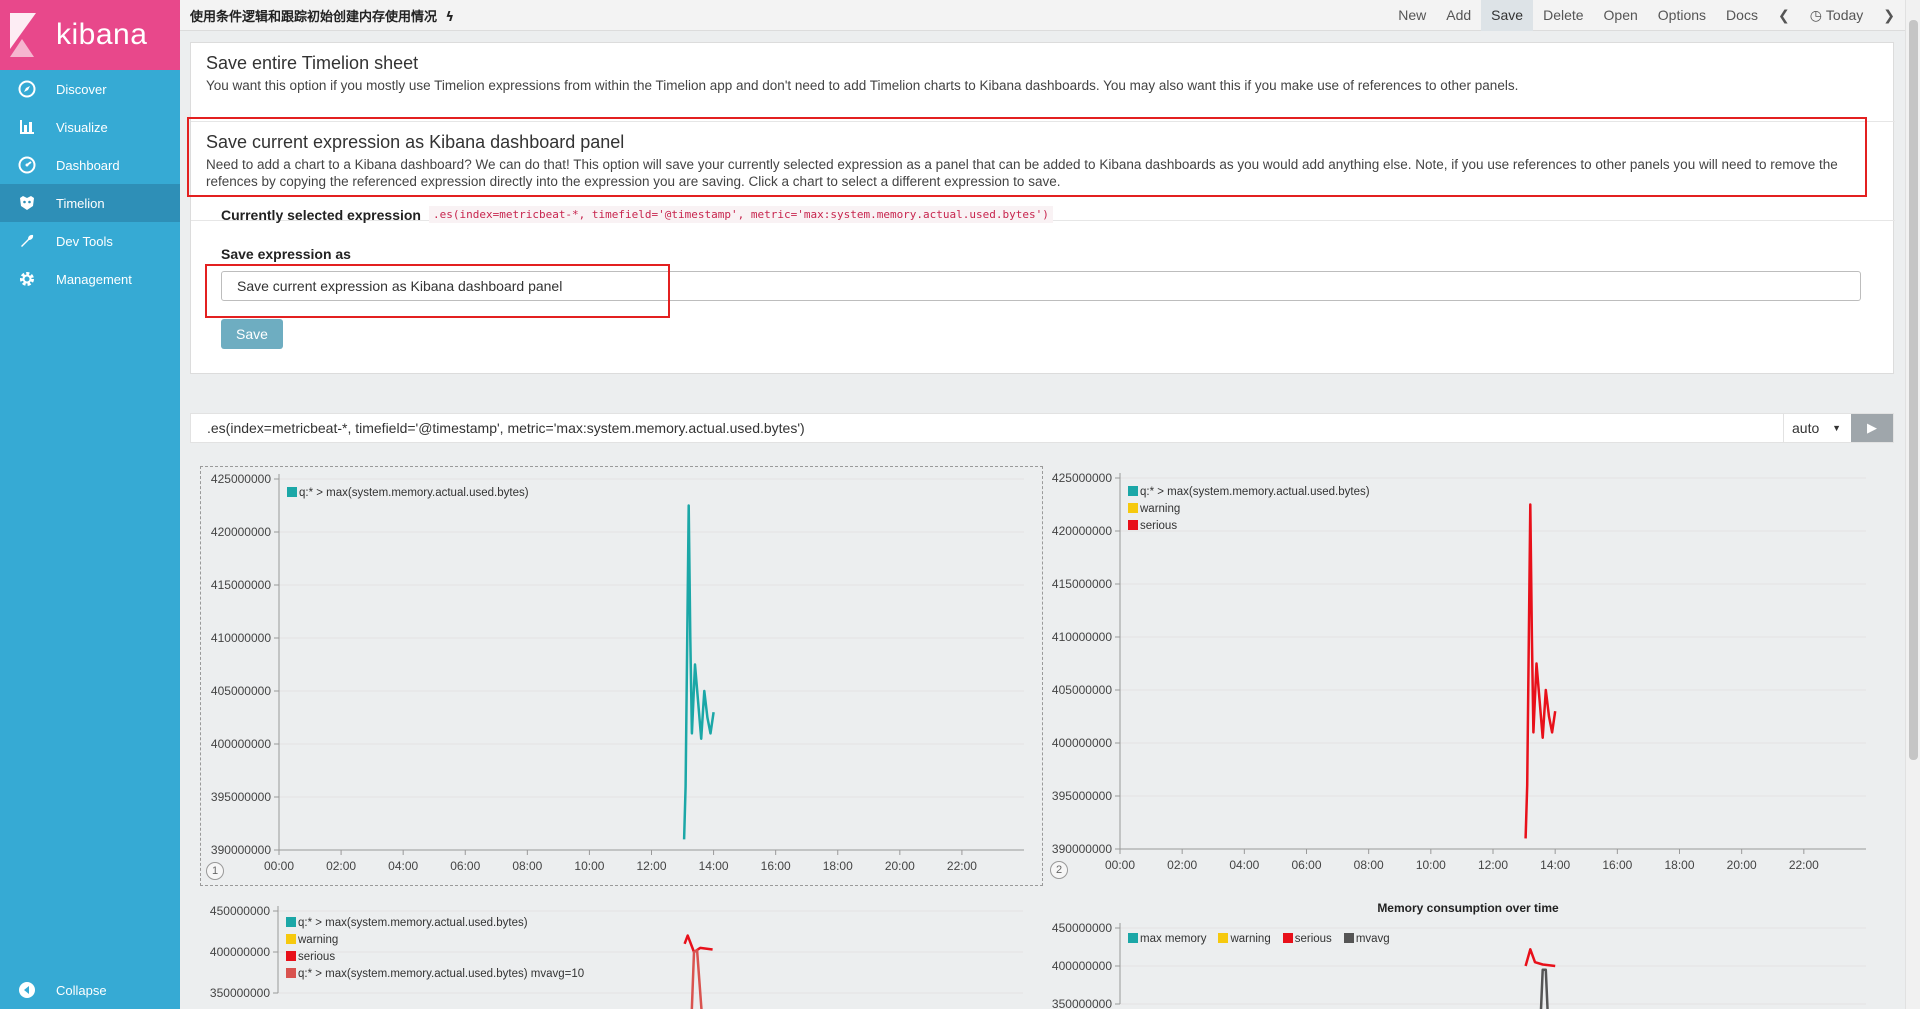  What do you see at coordinates (1082, 1003) in the screenshot?
I see `y-tick-label: 350000000` at bounding box center [1082, 1003].